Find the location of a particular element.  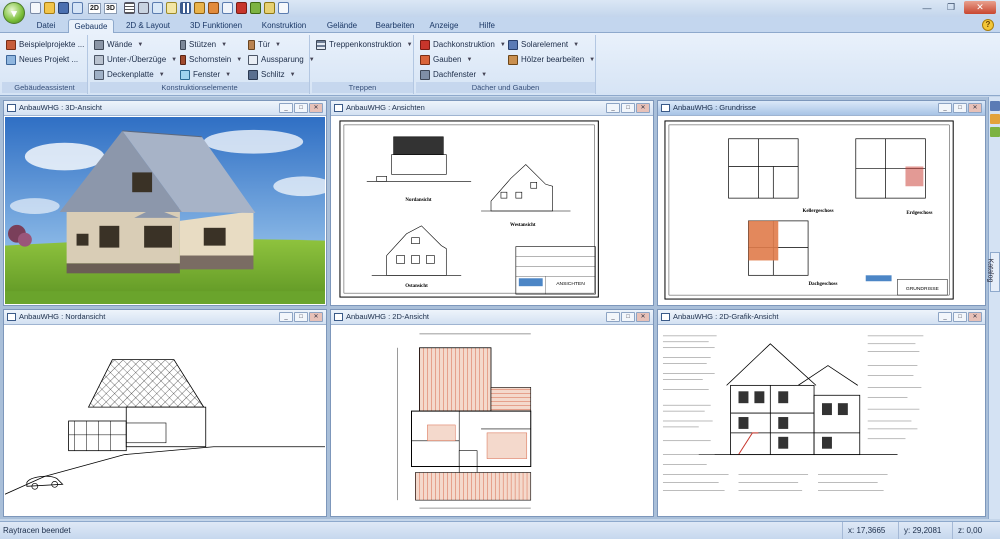

treppenkonstruktion-label: Treppenkonstruktion is located at coordinates (365, 44).